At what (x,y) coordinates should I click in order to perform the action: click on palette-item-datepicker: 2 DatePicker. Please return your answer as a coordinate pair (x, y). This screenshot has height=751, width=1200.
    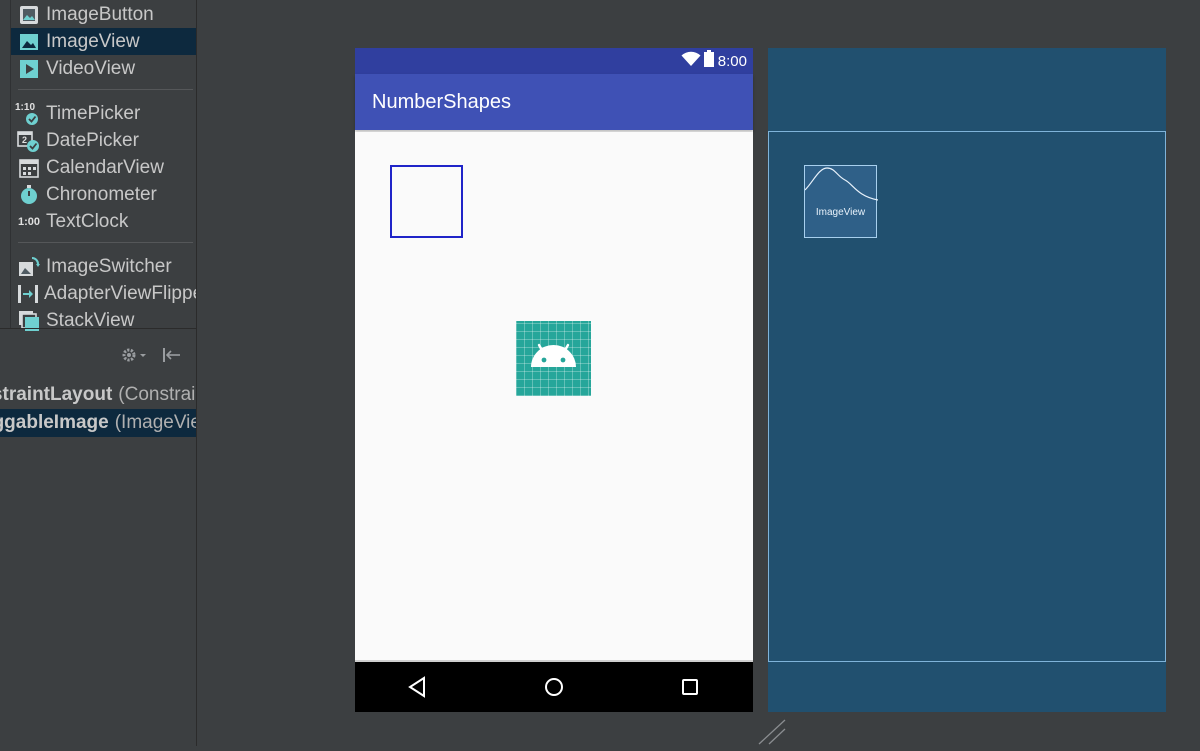
    Looking at the image, I should click on (103, 140).